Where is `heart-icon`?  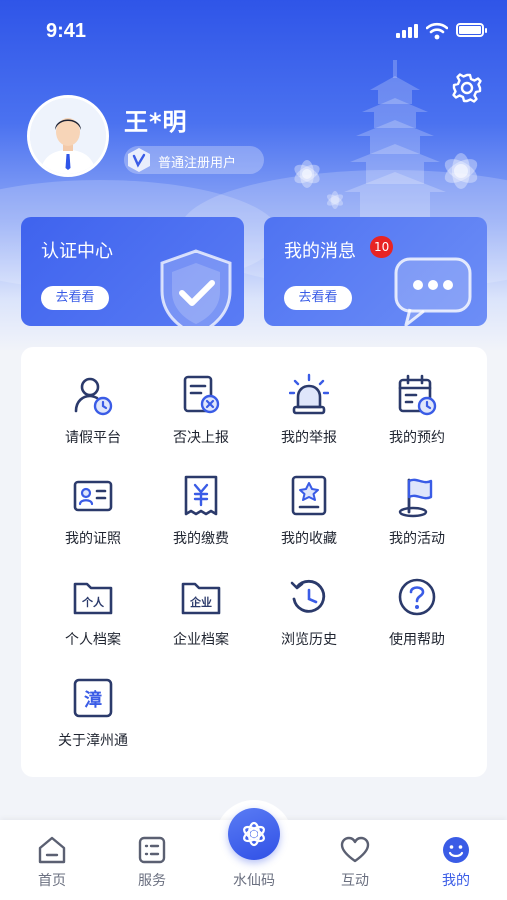
heart-icon is located at coordinates (355, 849).